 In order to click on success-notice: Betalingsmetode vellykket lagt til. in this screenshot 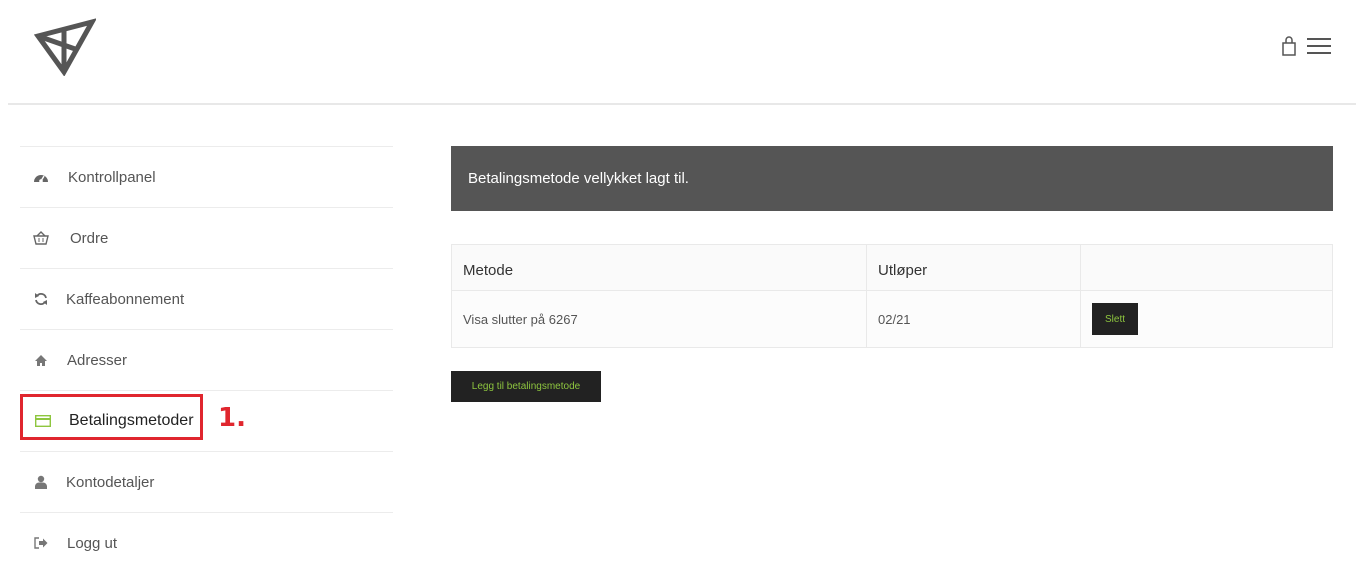, I will do `click(892, 178)`.